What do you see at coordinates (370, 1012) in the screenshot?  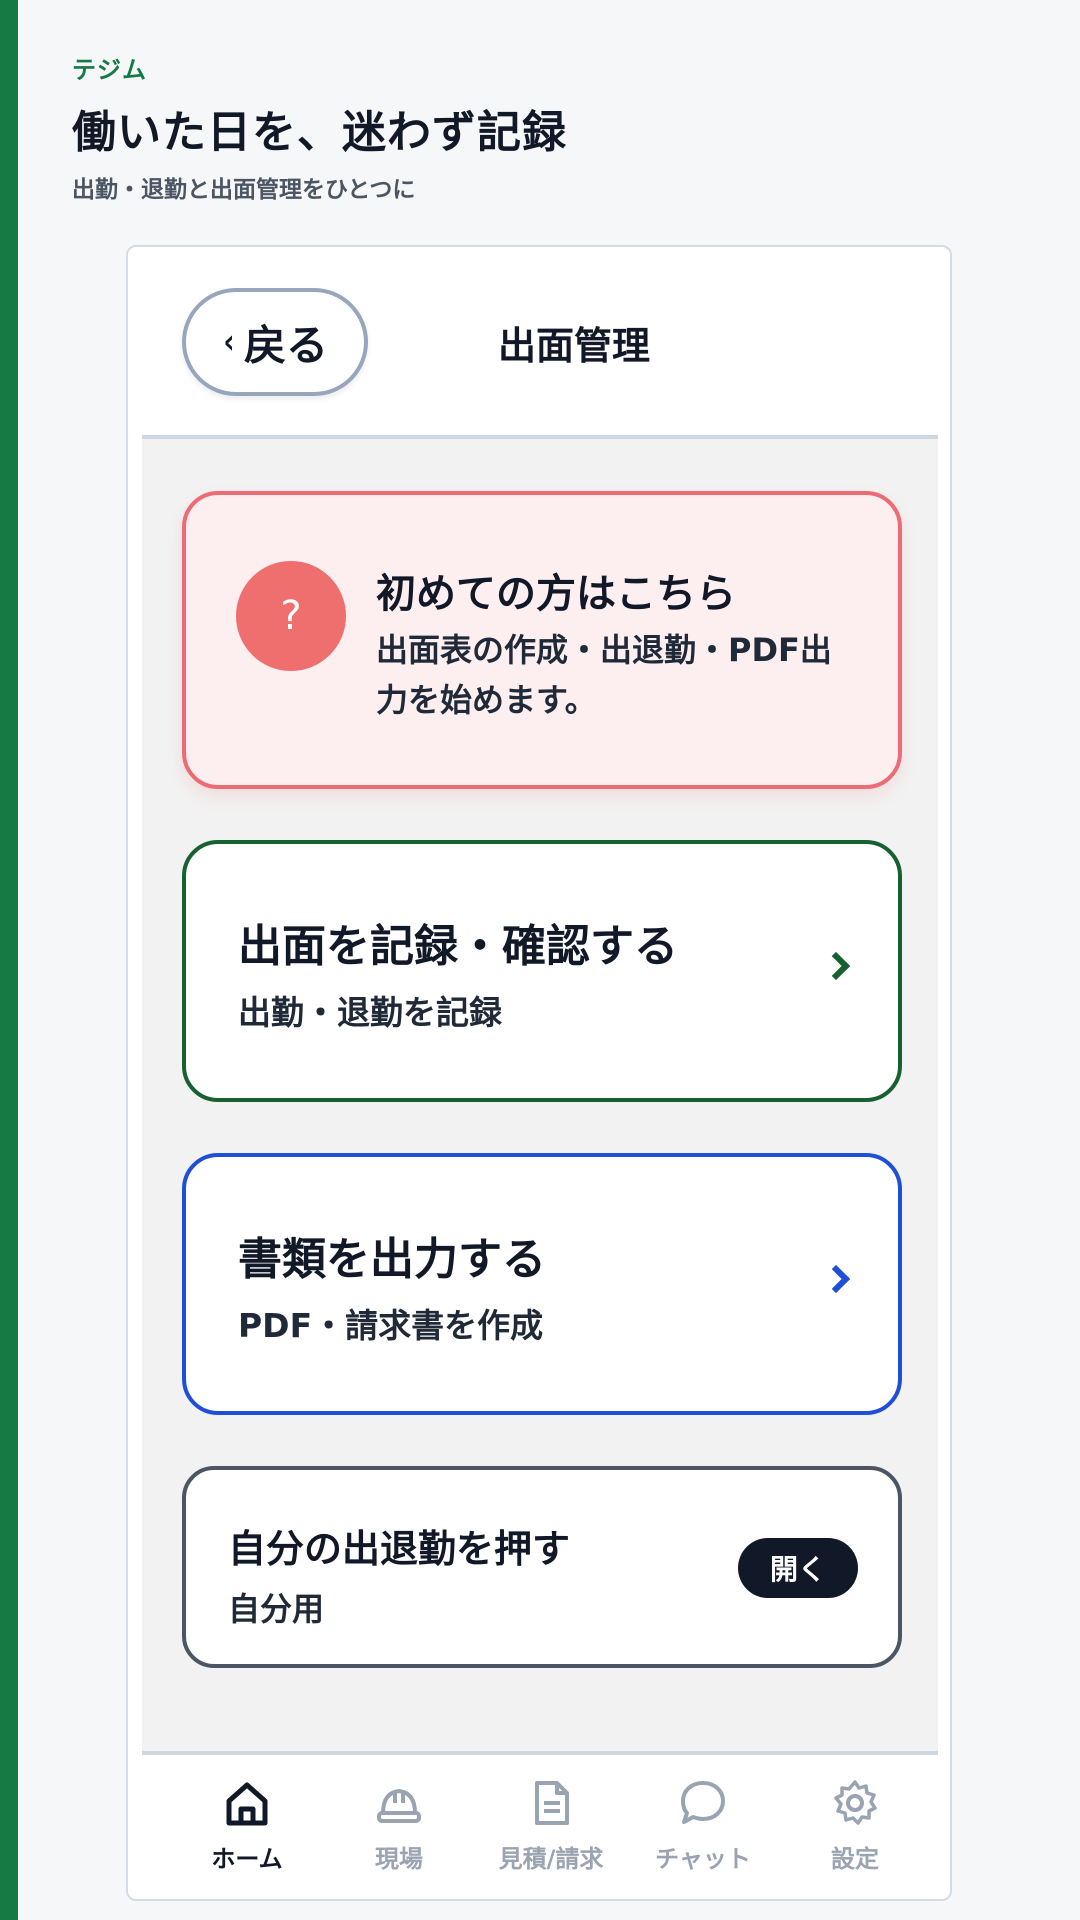 I see `record-attendance-subtitle: 出勤・退勤を記録` at bounding box center [370, 1012].